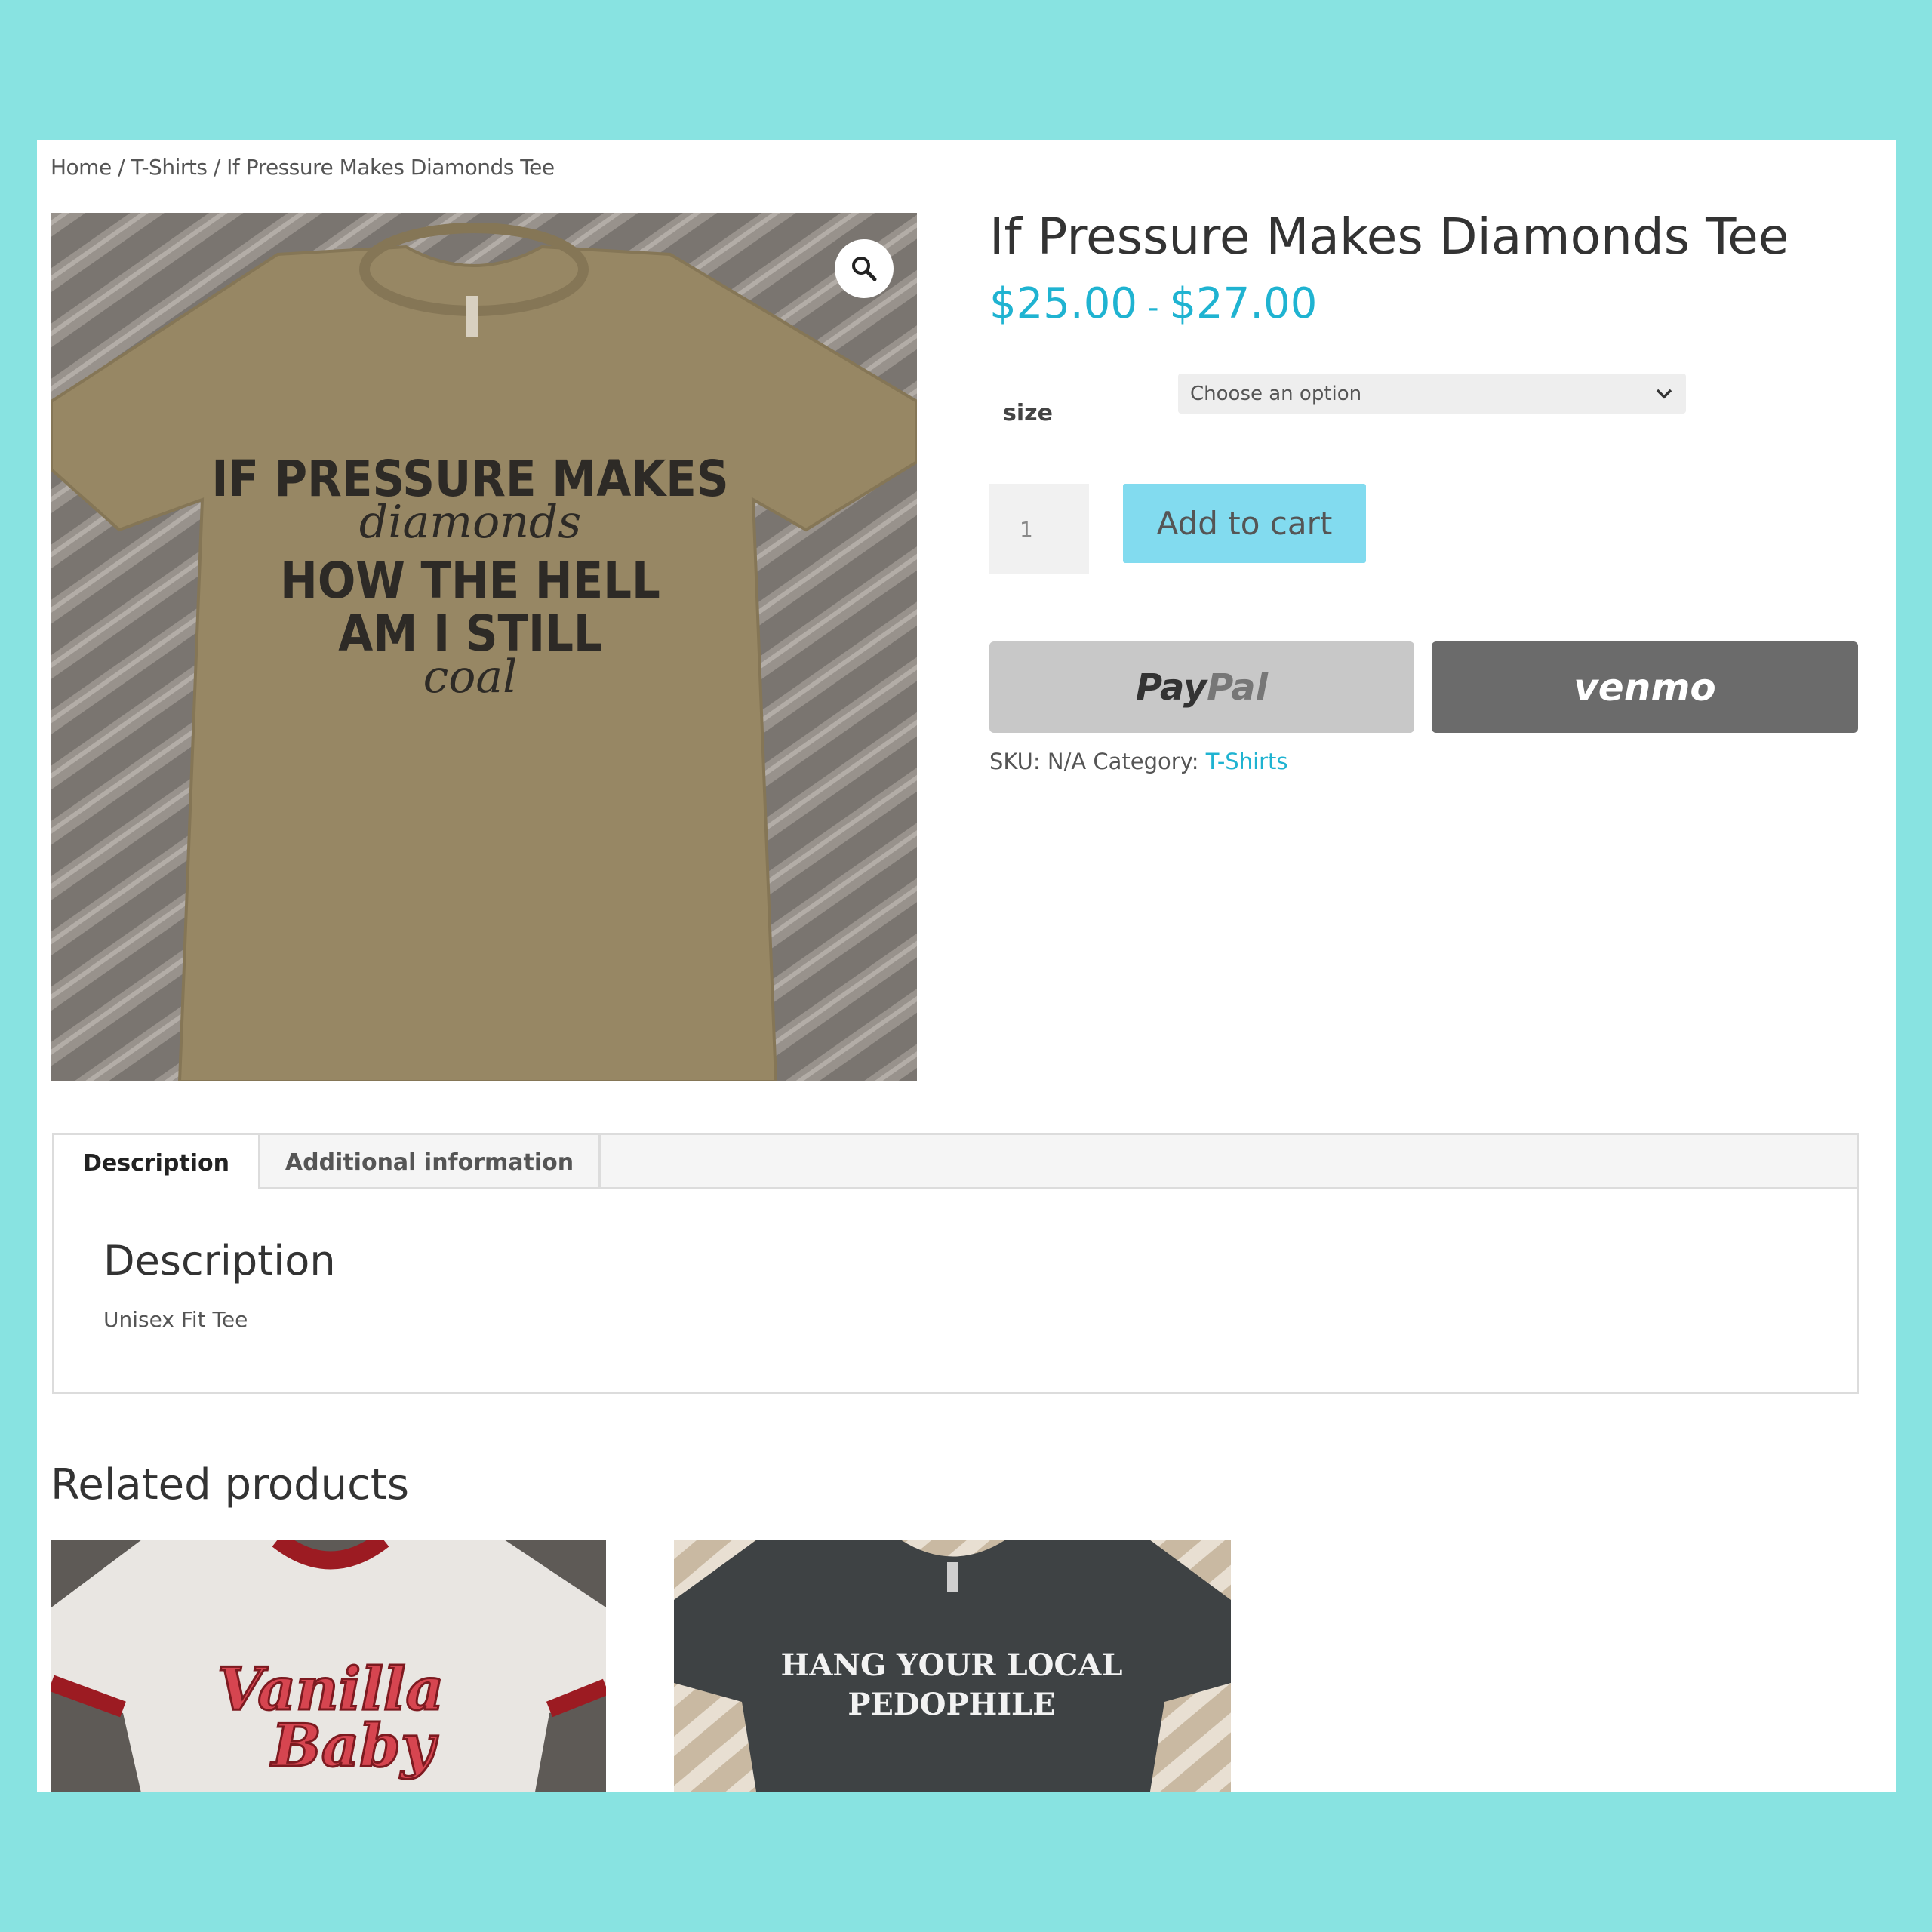 This screenshot has width=1932, height=1932. I want to click on price-range: $25.00 - $27.00, so click(1153, 303).